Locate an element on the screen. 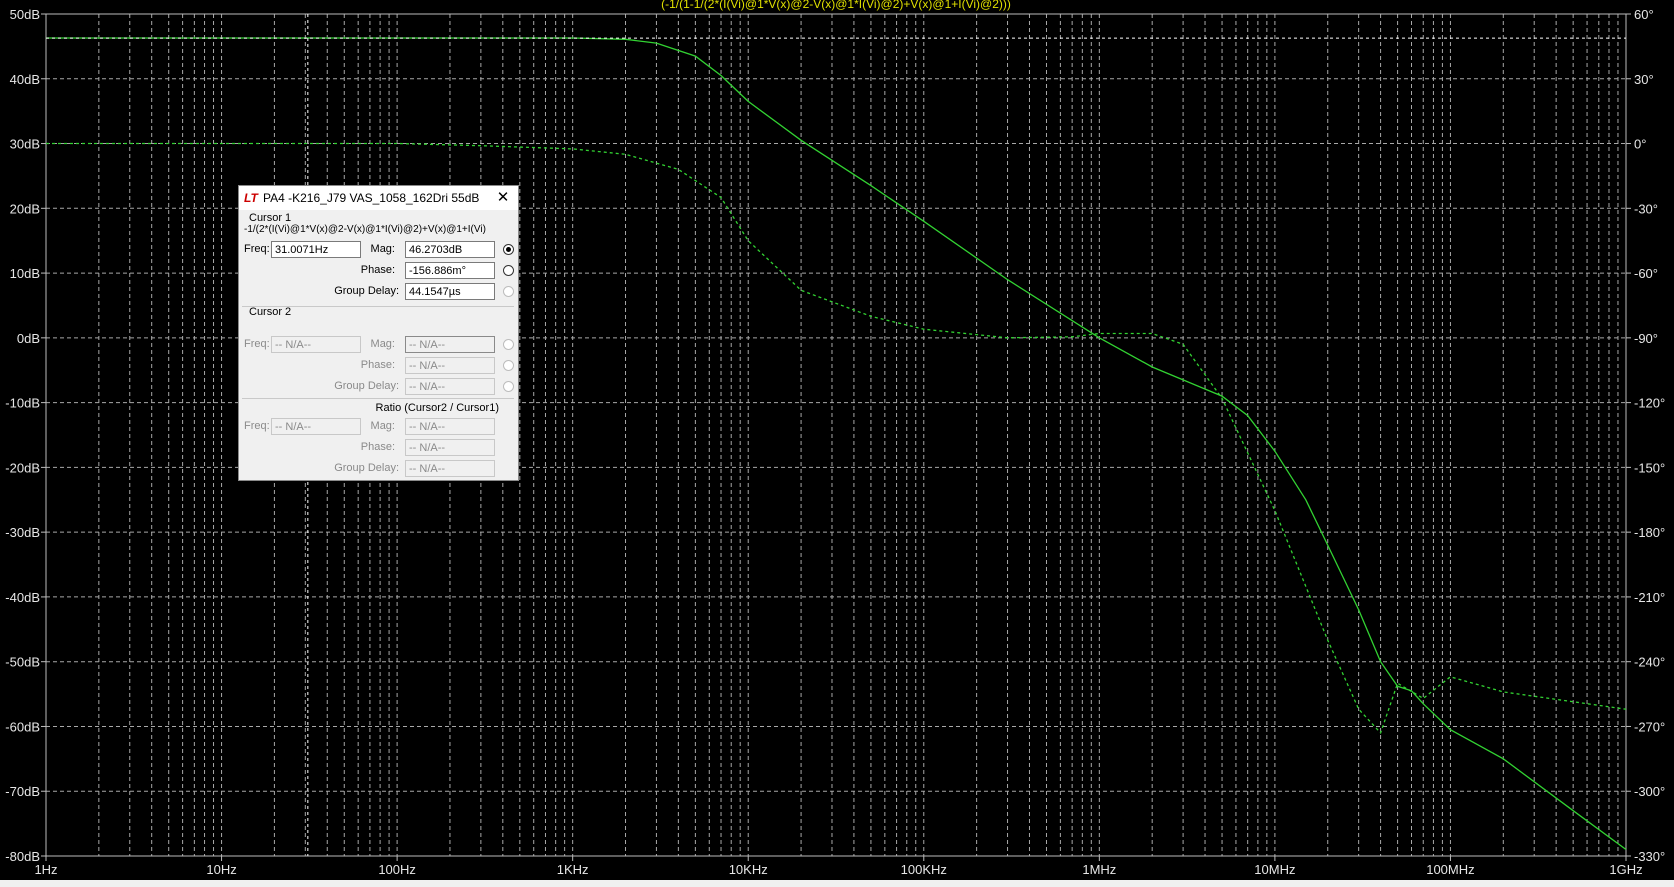  x-tick-label: 10KHz is located at coordinates (748, 869).